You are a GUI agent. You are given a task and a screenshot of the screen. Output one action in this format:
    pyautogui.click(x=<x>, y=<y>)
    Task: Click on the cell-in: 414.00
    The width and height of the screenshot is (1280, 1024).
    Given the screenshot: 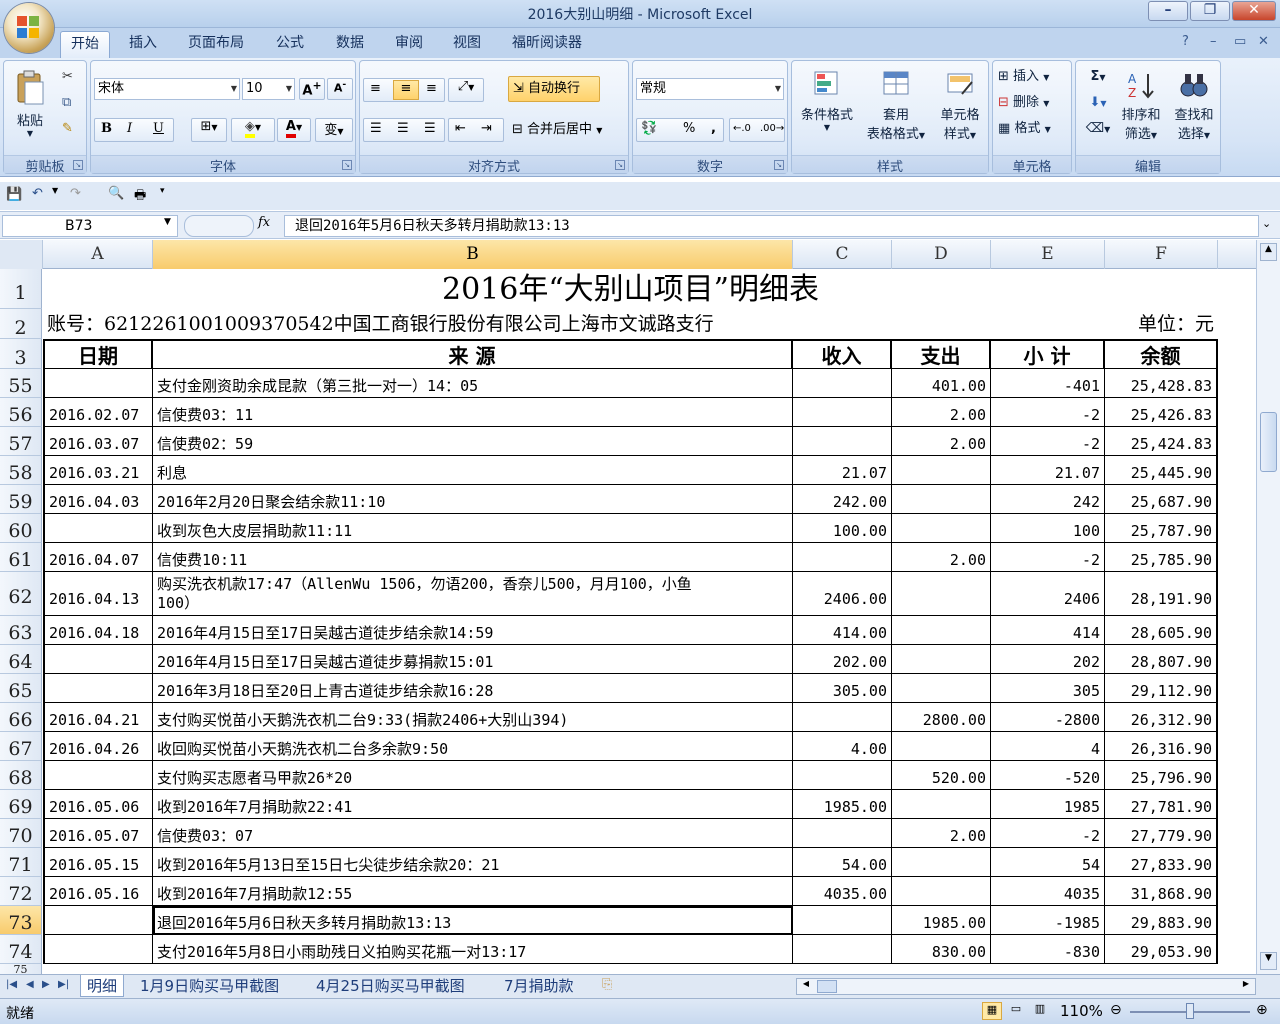 What is the action you would take?
    pyautogui.click(x=842, y=630)
    